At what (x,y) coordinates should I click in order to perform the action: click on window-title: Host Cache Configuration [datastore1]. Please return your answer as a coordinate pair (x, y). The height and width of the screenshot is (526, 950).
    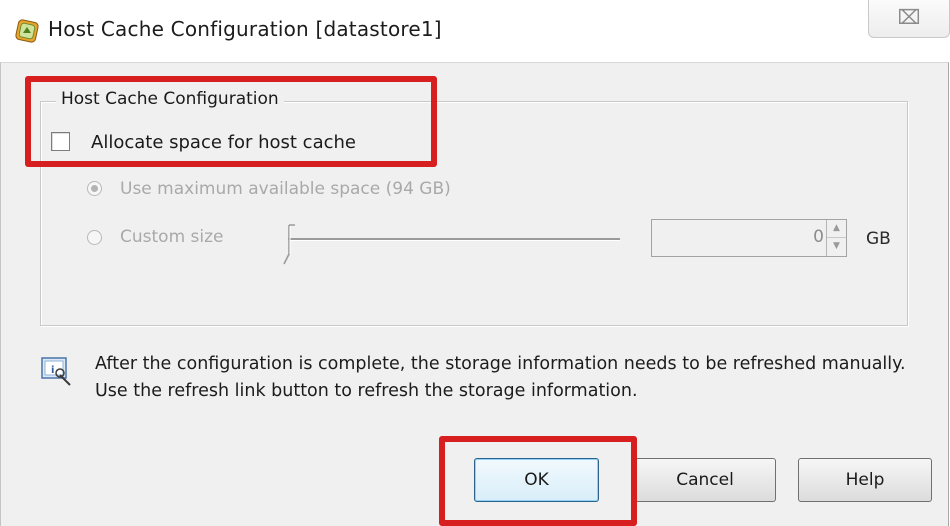
    Looking at the image, I should click on (245, 29).